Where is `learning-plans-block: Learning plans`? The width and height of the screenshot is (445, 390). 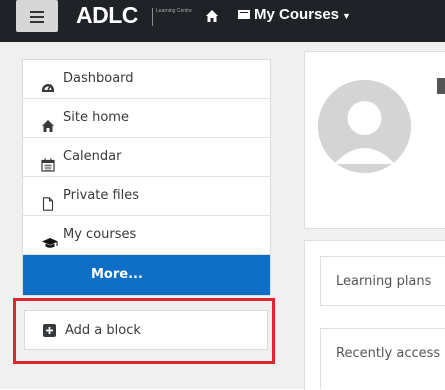
learning-plans-block: Learning plans is located at coordinates (382, 281).